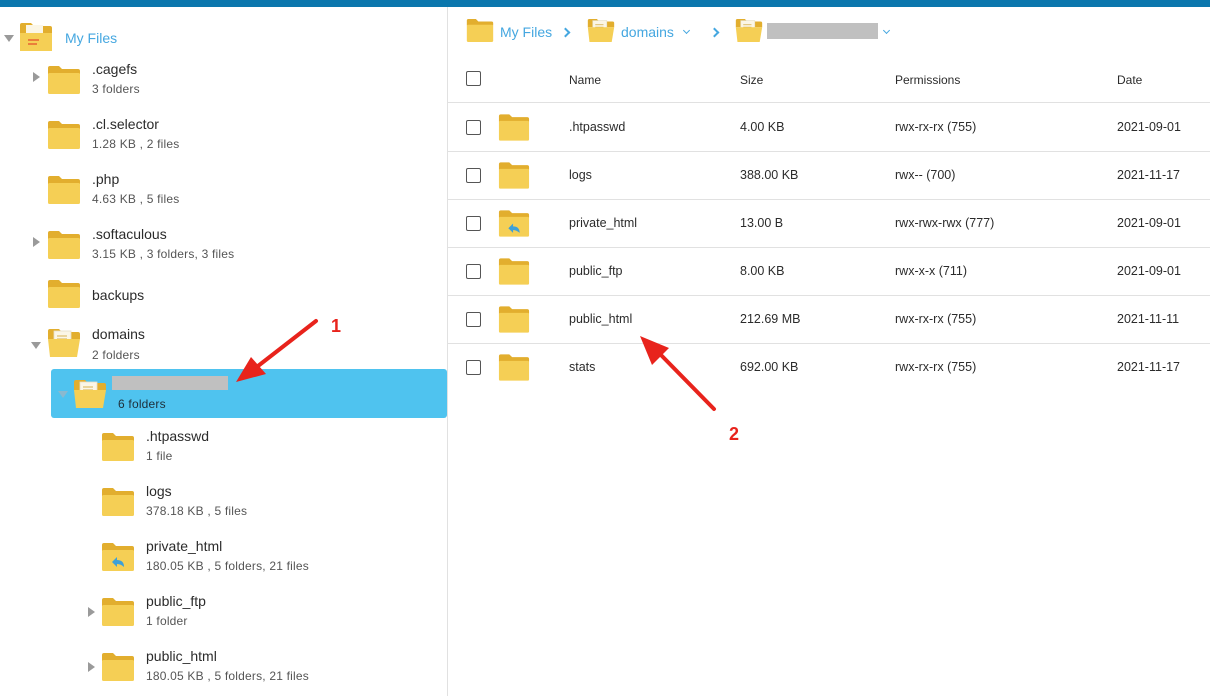 Image resolution: width=1210 pixels, height=696 pixels. I want to click on folder-home-icon, so click(36, 37).